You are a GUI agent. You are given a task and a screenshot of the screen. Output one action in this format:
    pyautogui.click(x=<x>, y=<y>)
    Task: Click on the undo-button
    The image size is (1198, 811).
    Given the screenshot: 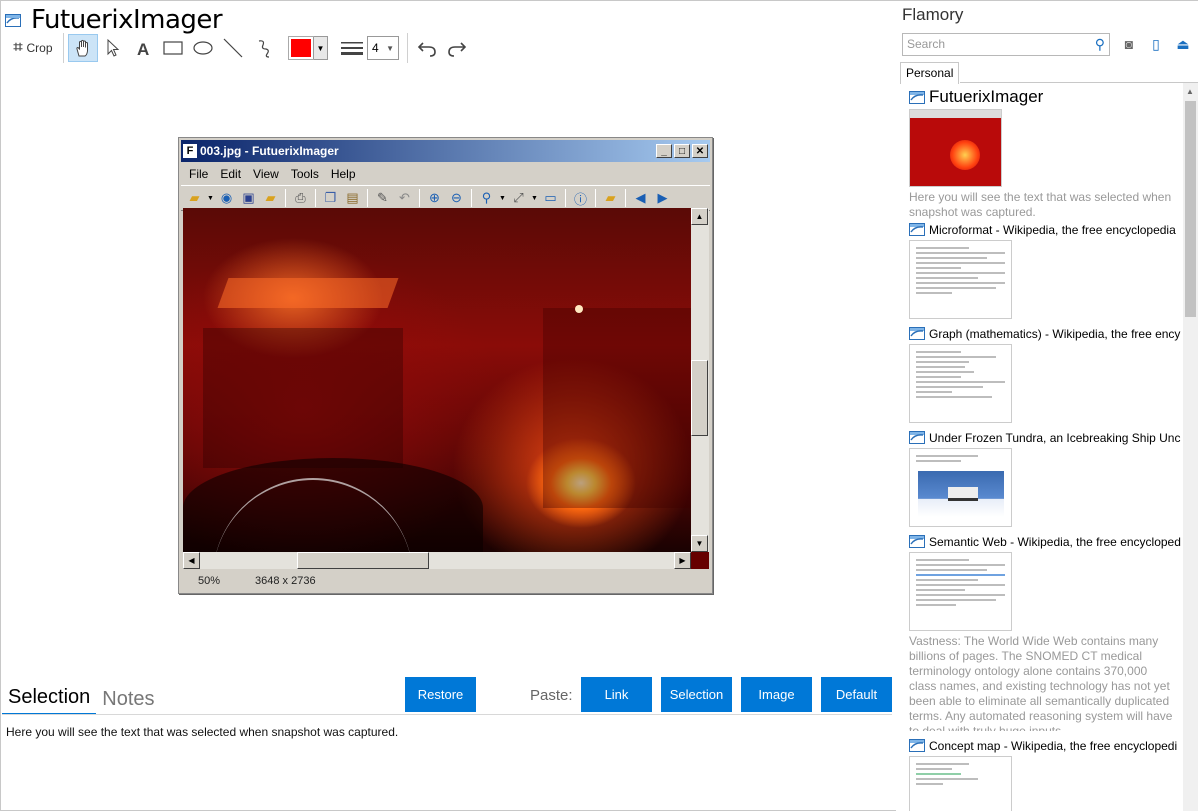 What is the action you would take?
    pyautogui.click(x=427, y=48)
    